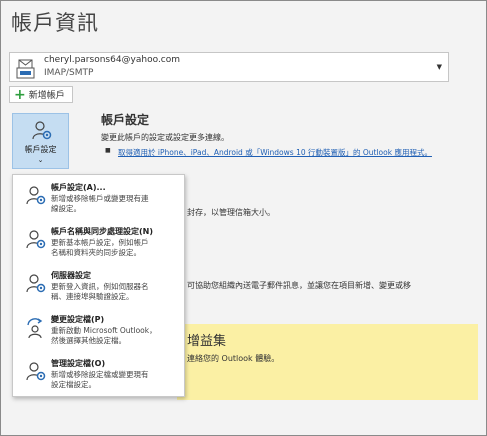 This screenshot has width=487, height=436. Describe the element at coordinates (100, 247) in the screenshot. I see `menu-item-description: 更新基本帳戶設定，例如帳戶 名稱和資料夾的同步設定。` at that location.